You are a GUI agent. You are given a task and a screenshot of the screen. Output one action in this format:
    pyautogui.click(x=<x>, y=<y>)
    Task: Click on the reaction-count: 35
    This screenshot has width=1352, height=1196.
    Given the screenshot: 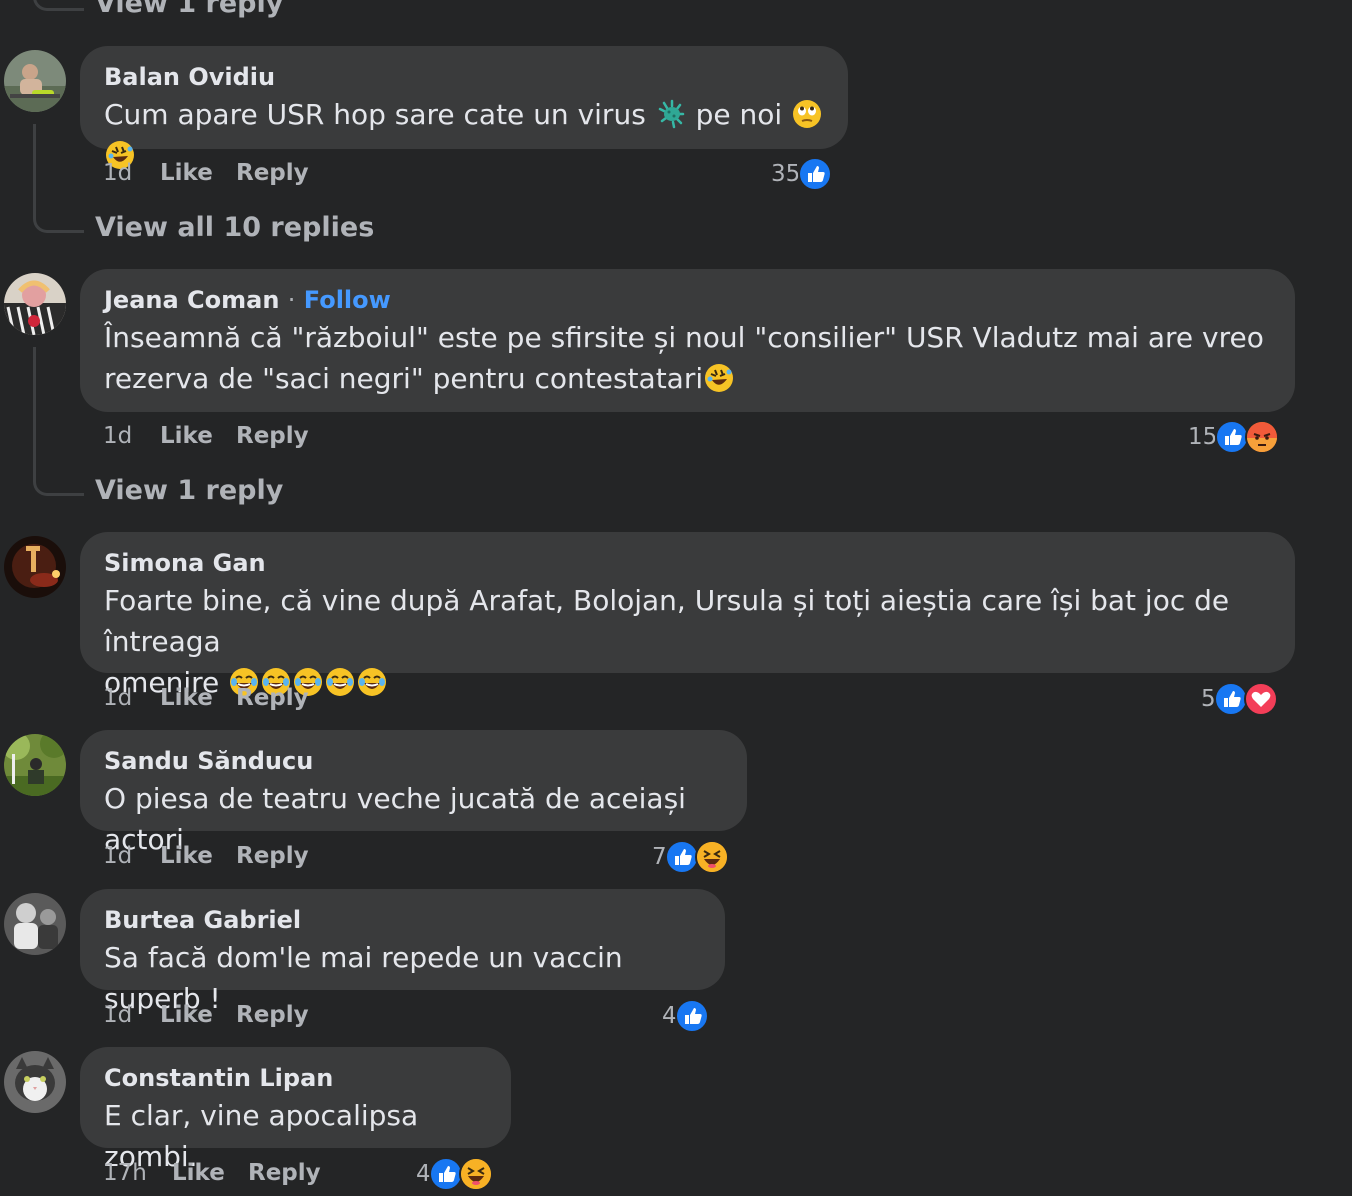 What is the action you would take?
    pyautogui.click(x=786, y=174)
    